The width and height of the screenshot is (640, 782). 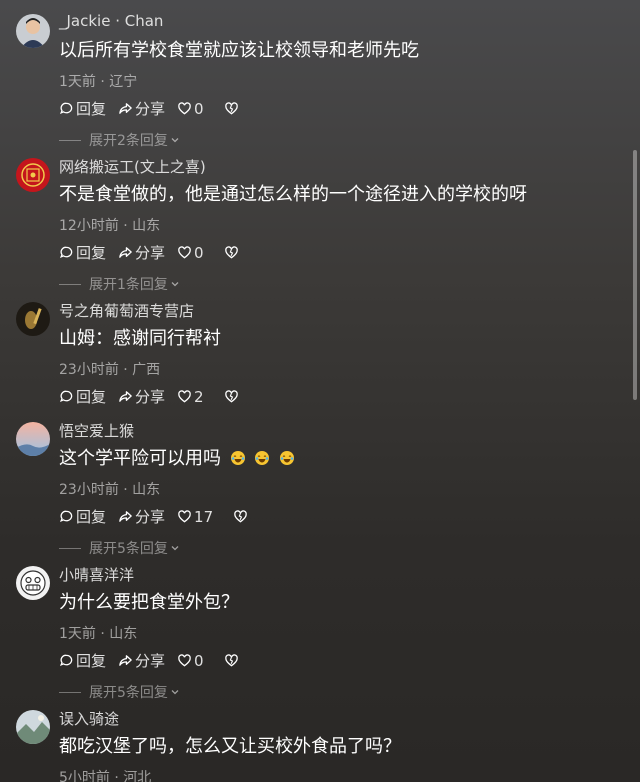 What do you see at coordinates (230, 746) in the screenshot?
I see `comment-text: 都吃汉堡了吗，怎么又让买校外食品了吗？` at bounding box center [230, 746].